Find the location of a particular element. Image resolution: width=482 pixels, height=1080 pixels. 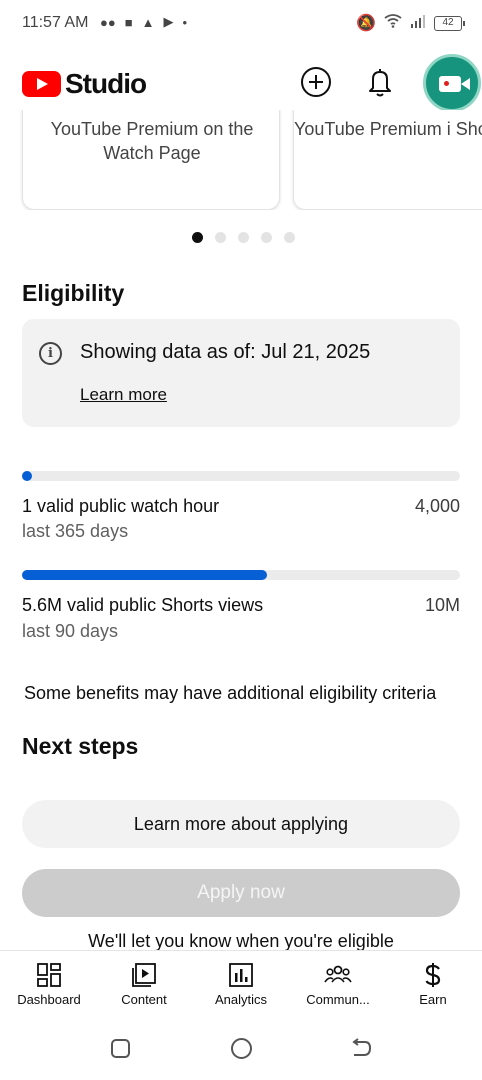

learn-more-link: Learn more is located at coordinates (123, 395).